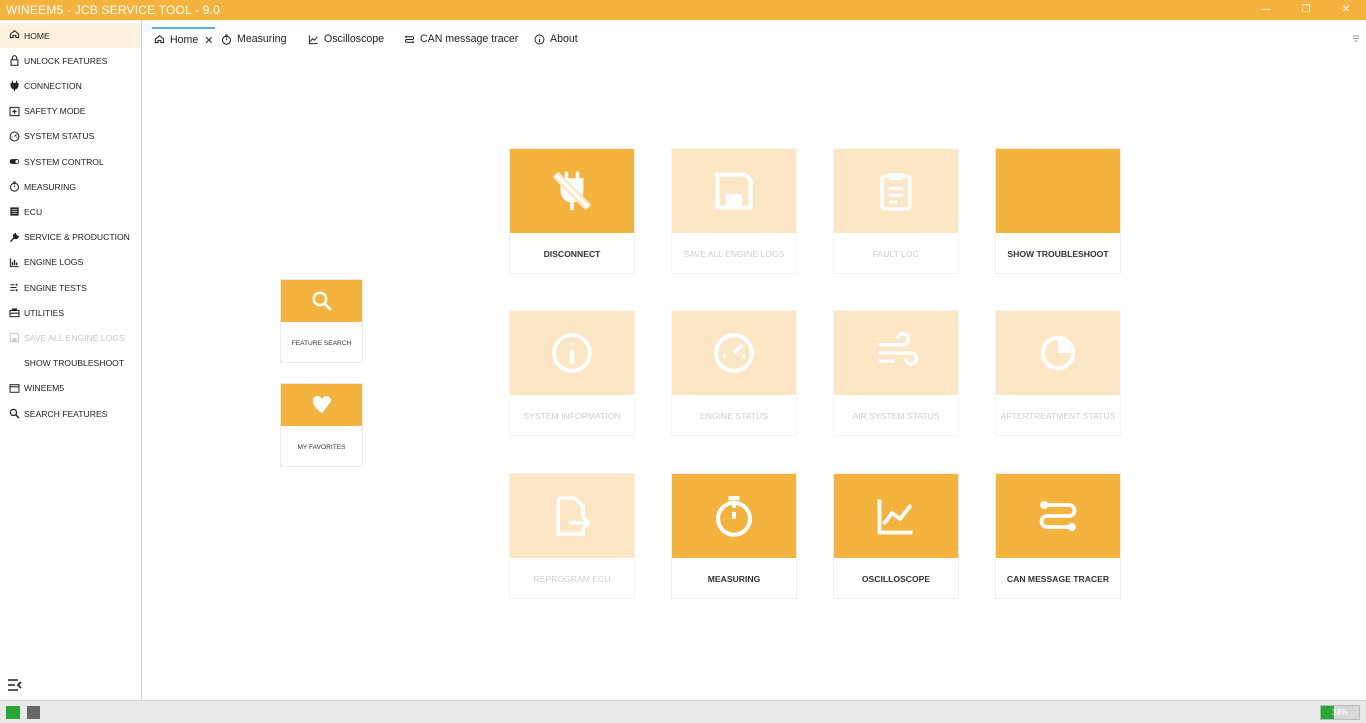  I want to click on sidebar-item-engine-tests: ENGINE TESTS, so click(70, 287).